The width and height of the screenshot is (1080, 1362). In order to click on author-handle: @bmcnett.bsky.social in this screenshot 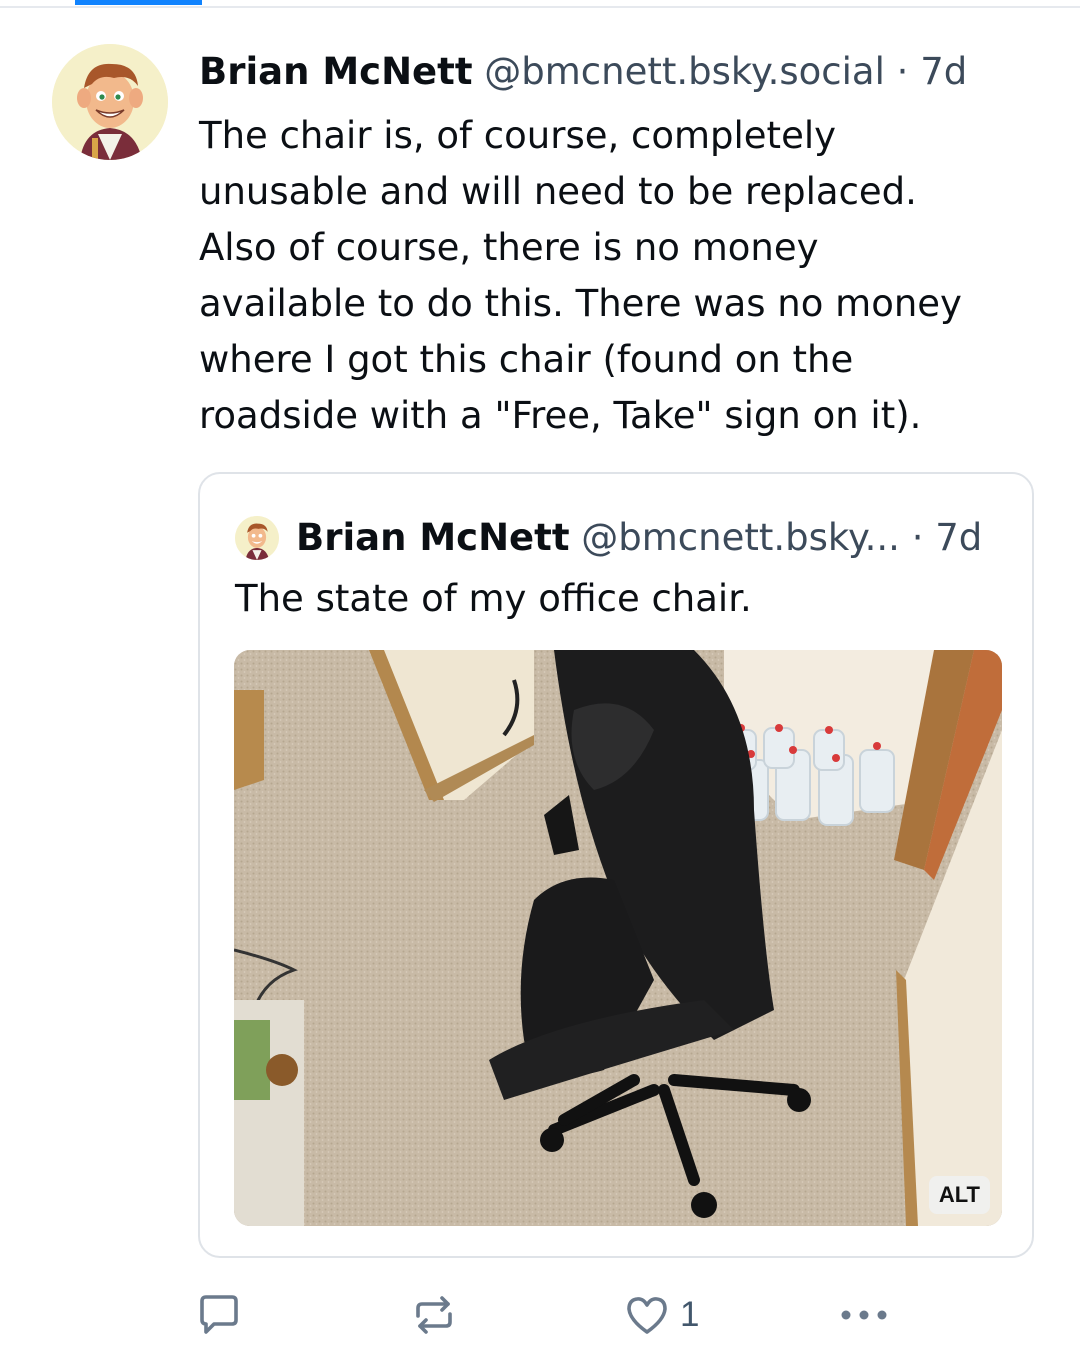, I will do `click(684, 71)`.